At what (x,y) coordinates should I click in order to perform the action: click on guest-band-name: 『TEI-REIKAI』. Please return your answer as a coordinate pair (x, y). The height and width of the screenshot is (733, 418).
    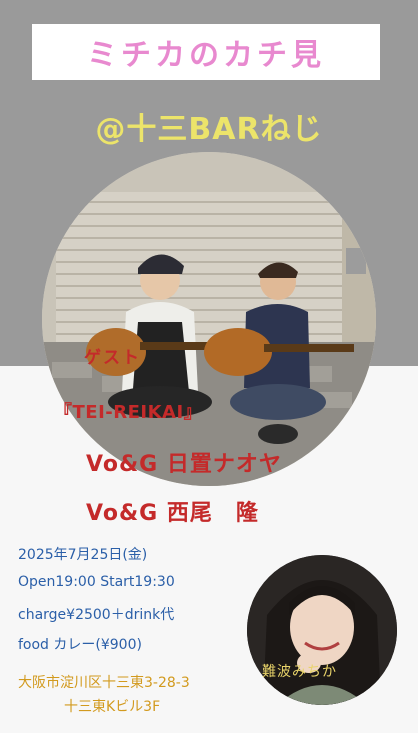
    Looking at the image, I should click on (128, 412).